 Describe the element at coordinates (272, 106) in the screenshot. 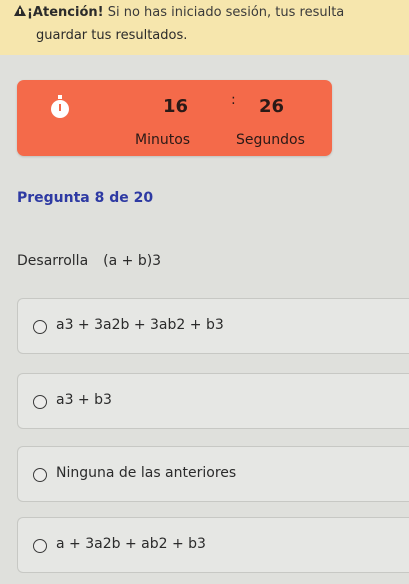

I see `timer-seconds: 26` at that location.